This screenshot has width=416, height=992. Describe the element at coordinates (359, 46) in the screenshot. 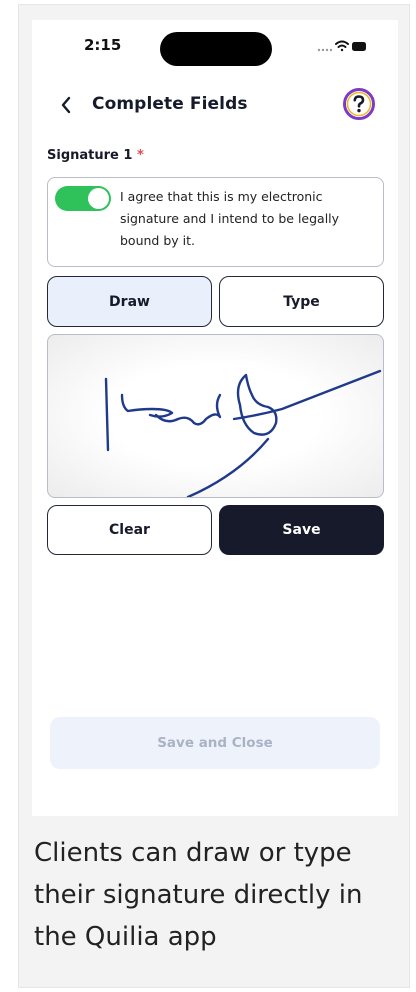

I see `battery-icon` at that location.